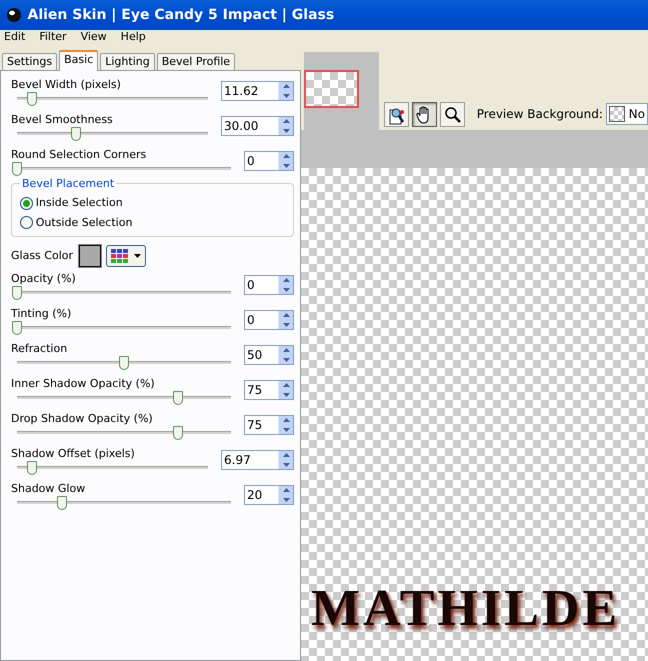  Describe the element at coordinates (89, 256) in the screenshot. I see `color-swatch` at that location.